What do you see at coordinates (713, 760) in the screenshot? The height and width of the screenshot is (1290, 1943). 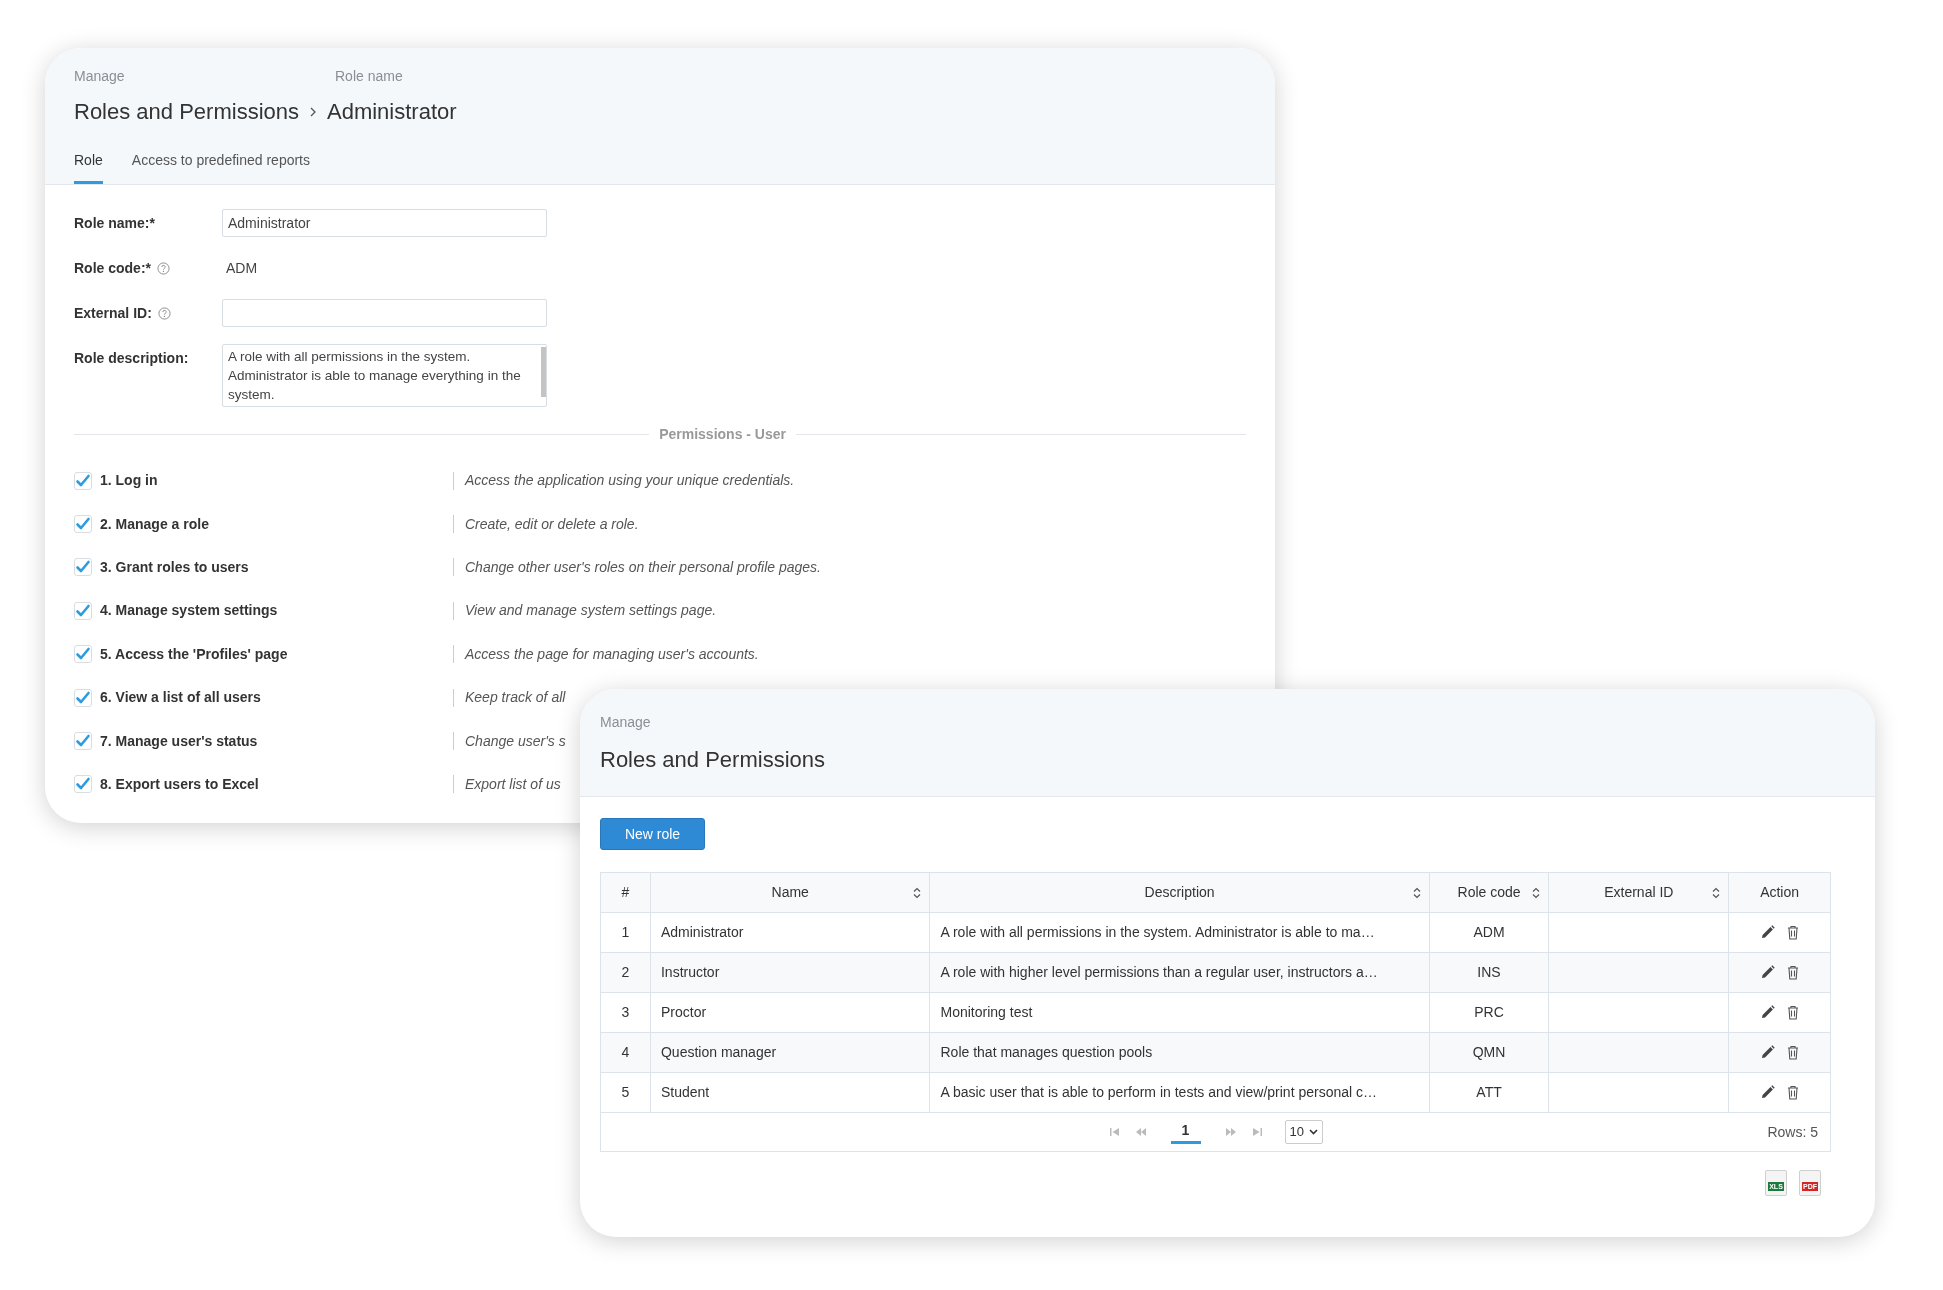 I see `page-title: Roles and Permissions` at bounding box center [713, 760].